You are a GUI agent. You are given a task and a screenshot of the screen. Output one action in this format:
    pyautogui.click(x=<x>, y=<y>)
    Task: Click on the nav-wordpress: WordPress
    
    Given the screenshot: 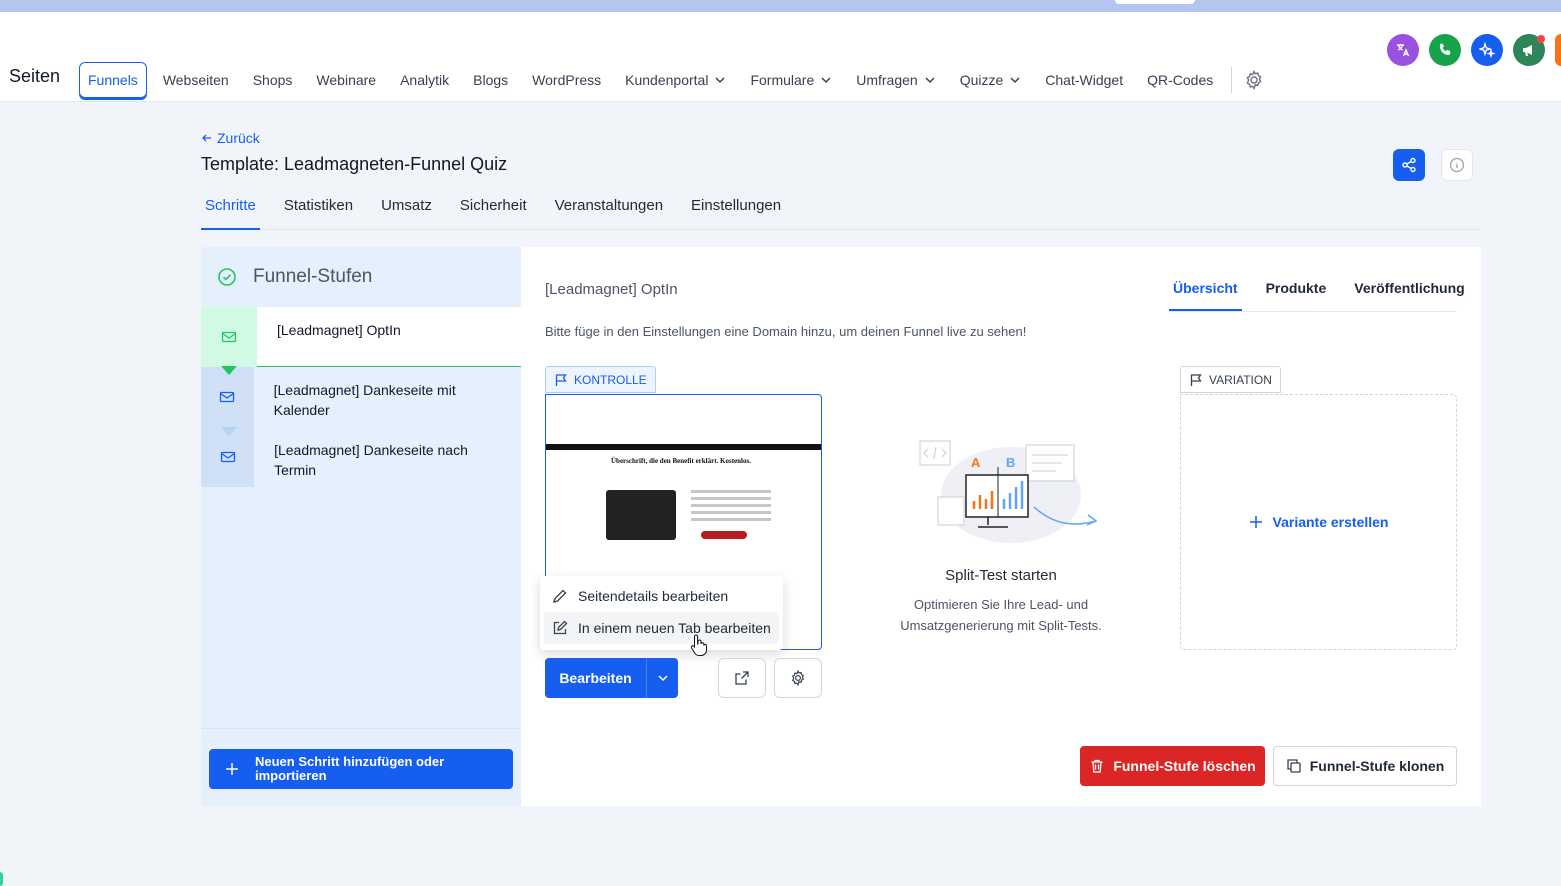 What is the action you would take?
    pyautogui.click(x=566, y=80)
    